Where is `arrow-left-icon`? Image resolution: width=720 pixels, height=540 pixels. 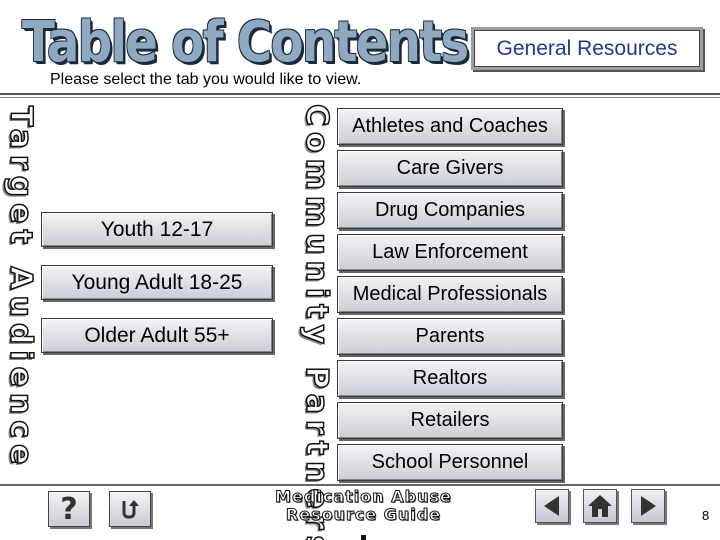
arrow-left-icon is located at coordinates (551, 506).